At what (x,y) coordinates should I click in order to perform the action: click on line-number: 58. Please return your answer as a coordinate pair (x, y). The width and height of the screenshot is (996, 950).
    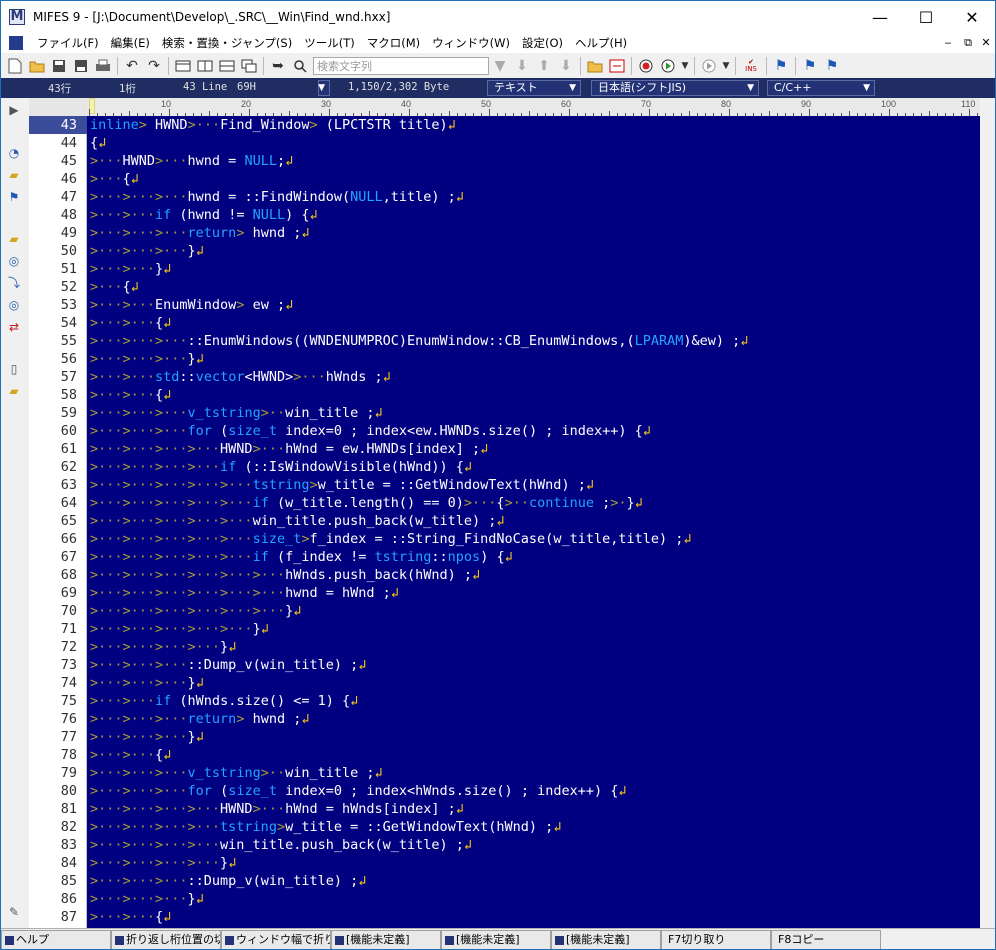
    Looking at the image, I should click on (53, 395).